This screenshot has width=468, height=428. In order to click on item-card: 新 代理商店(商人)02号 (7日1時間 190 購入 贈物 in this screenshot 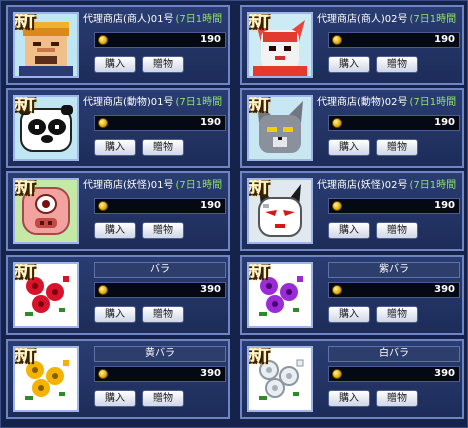, I will do `click(352, 45)`.